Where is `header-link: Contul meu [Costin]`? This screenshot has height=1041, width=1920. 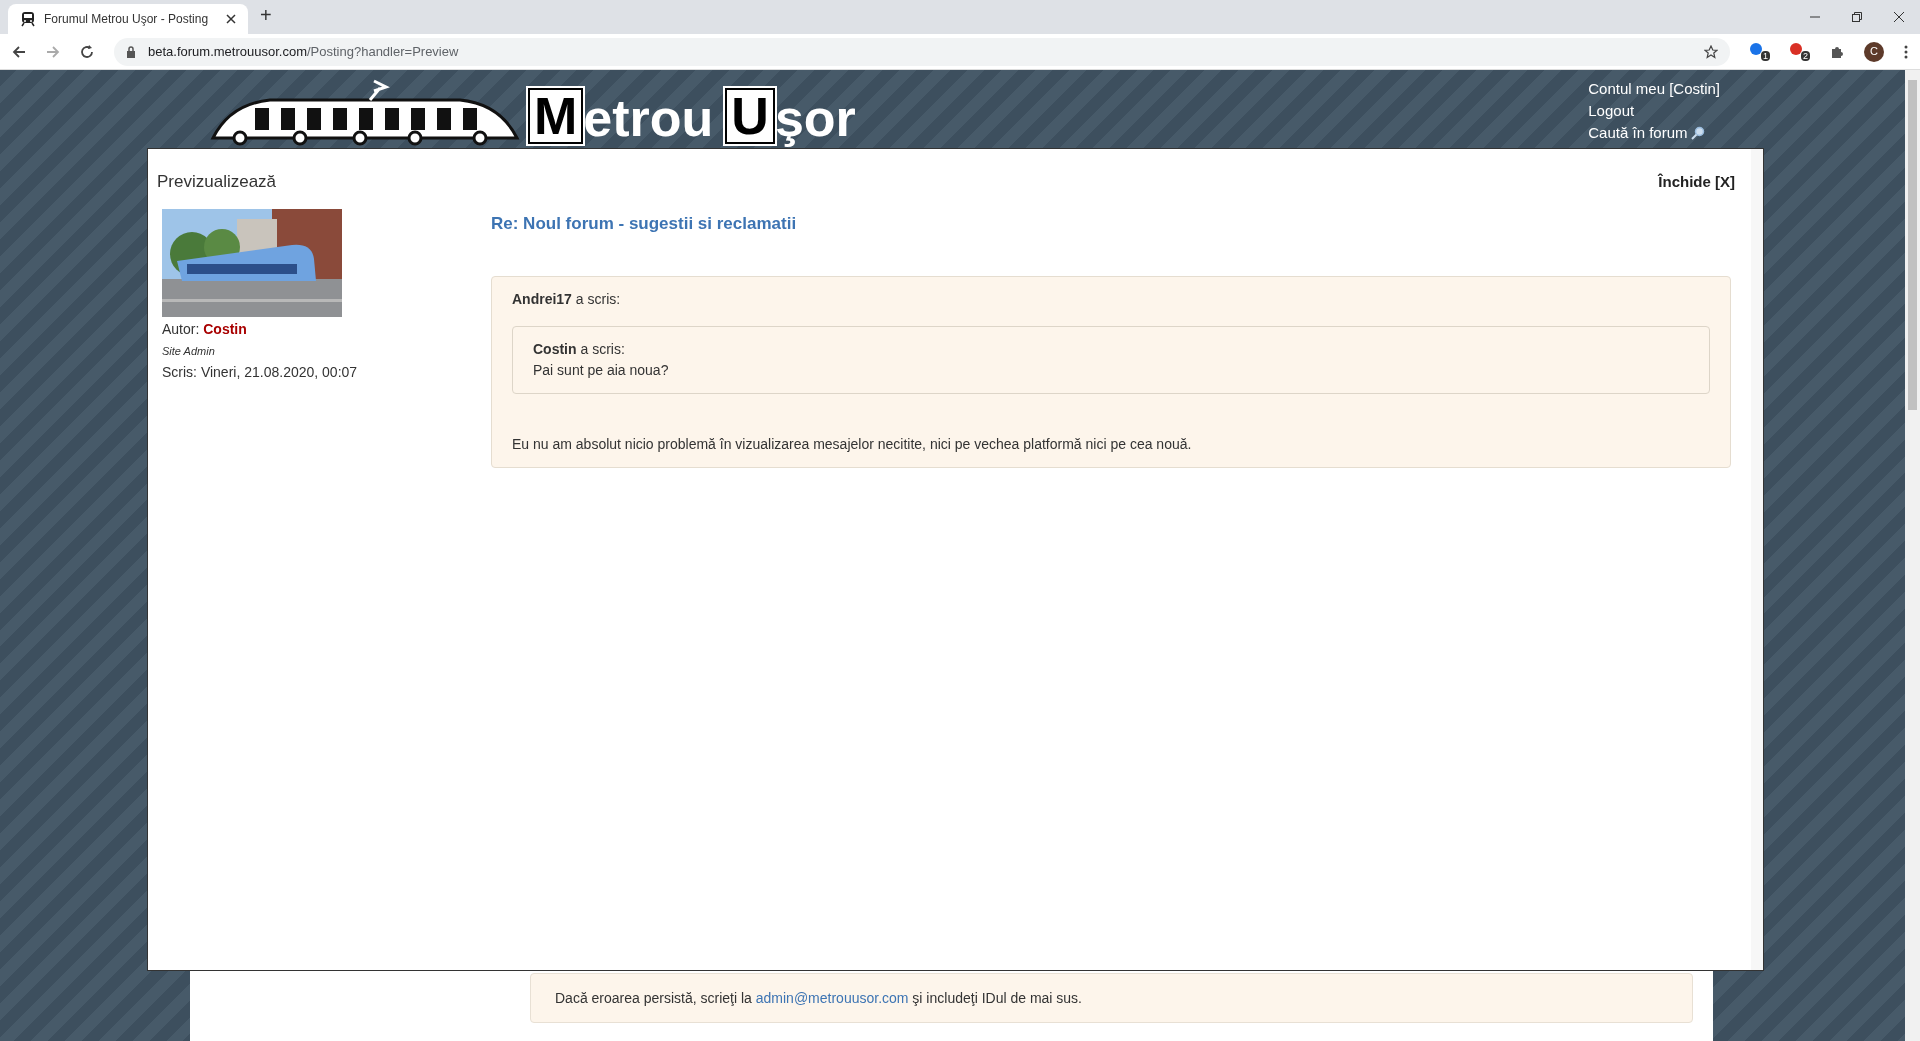
header-link: Contul meu [Costin] is located at coordinates (1654, 89).